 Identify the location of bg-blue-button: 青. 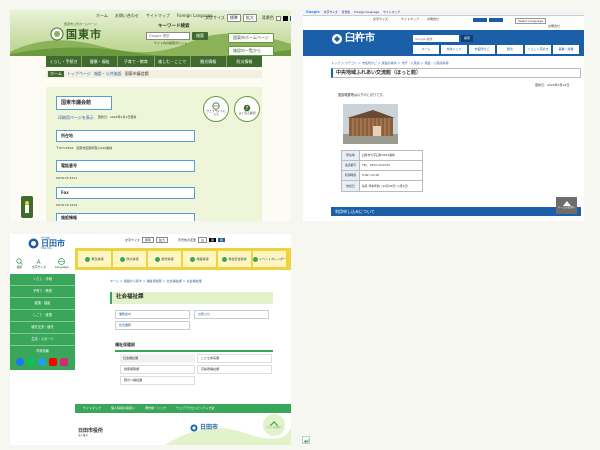
(222, 240).